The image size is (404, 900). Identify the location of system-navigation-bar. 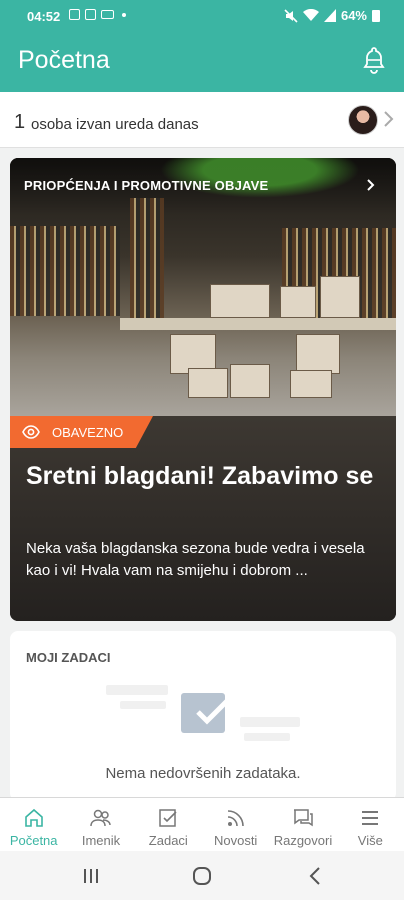
(202, 875).